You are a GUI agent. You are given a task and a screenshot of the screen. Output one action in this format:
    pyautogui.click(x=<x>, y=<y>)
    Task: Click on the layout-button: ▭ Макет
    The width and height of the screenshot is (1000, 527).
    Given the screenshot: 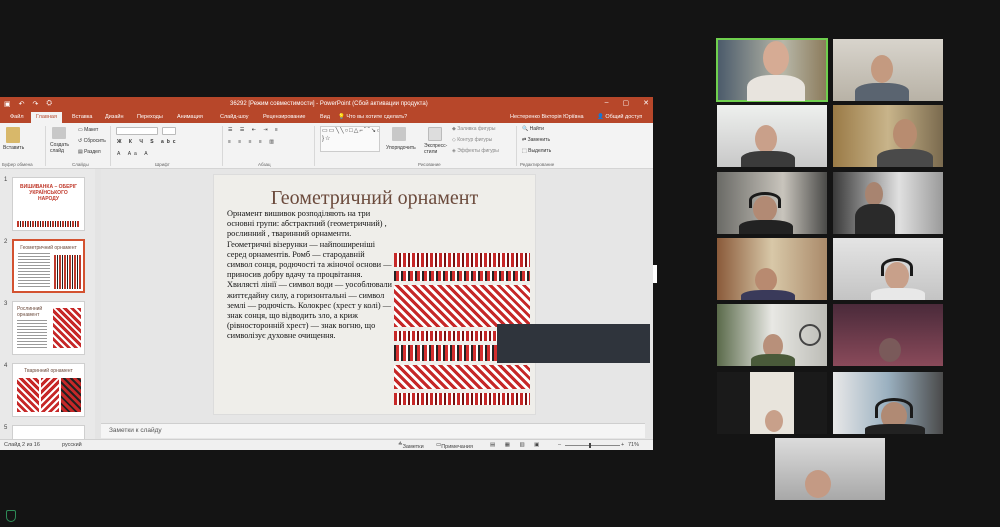 What is the action you would take?
    pyautogui.click(x=88, y=130)
    